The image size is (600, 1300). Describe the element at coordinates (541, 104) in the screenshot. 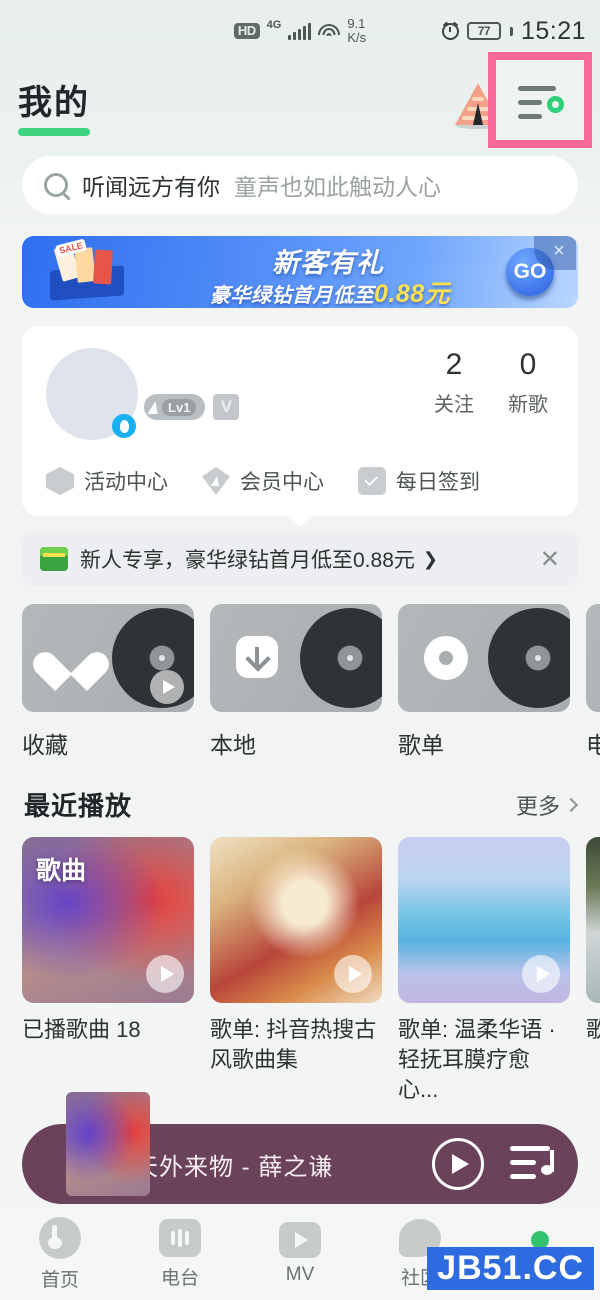

I see `menu-icon` at that location.